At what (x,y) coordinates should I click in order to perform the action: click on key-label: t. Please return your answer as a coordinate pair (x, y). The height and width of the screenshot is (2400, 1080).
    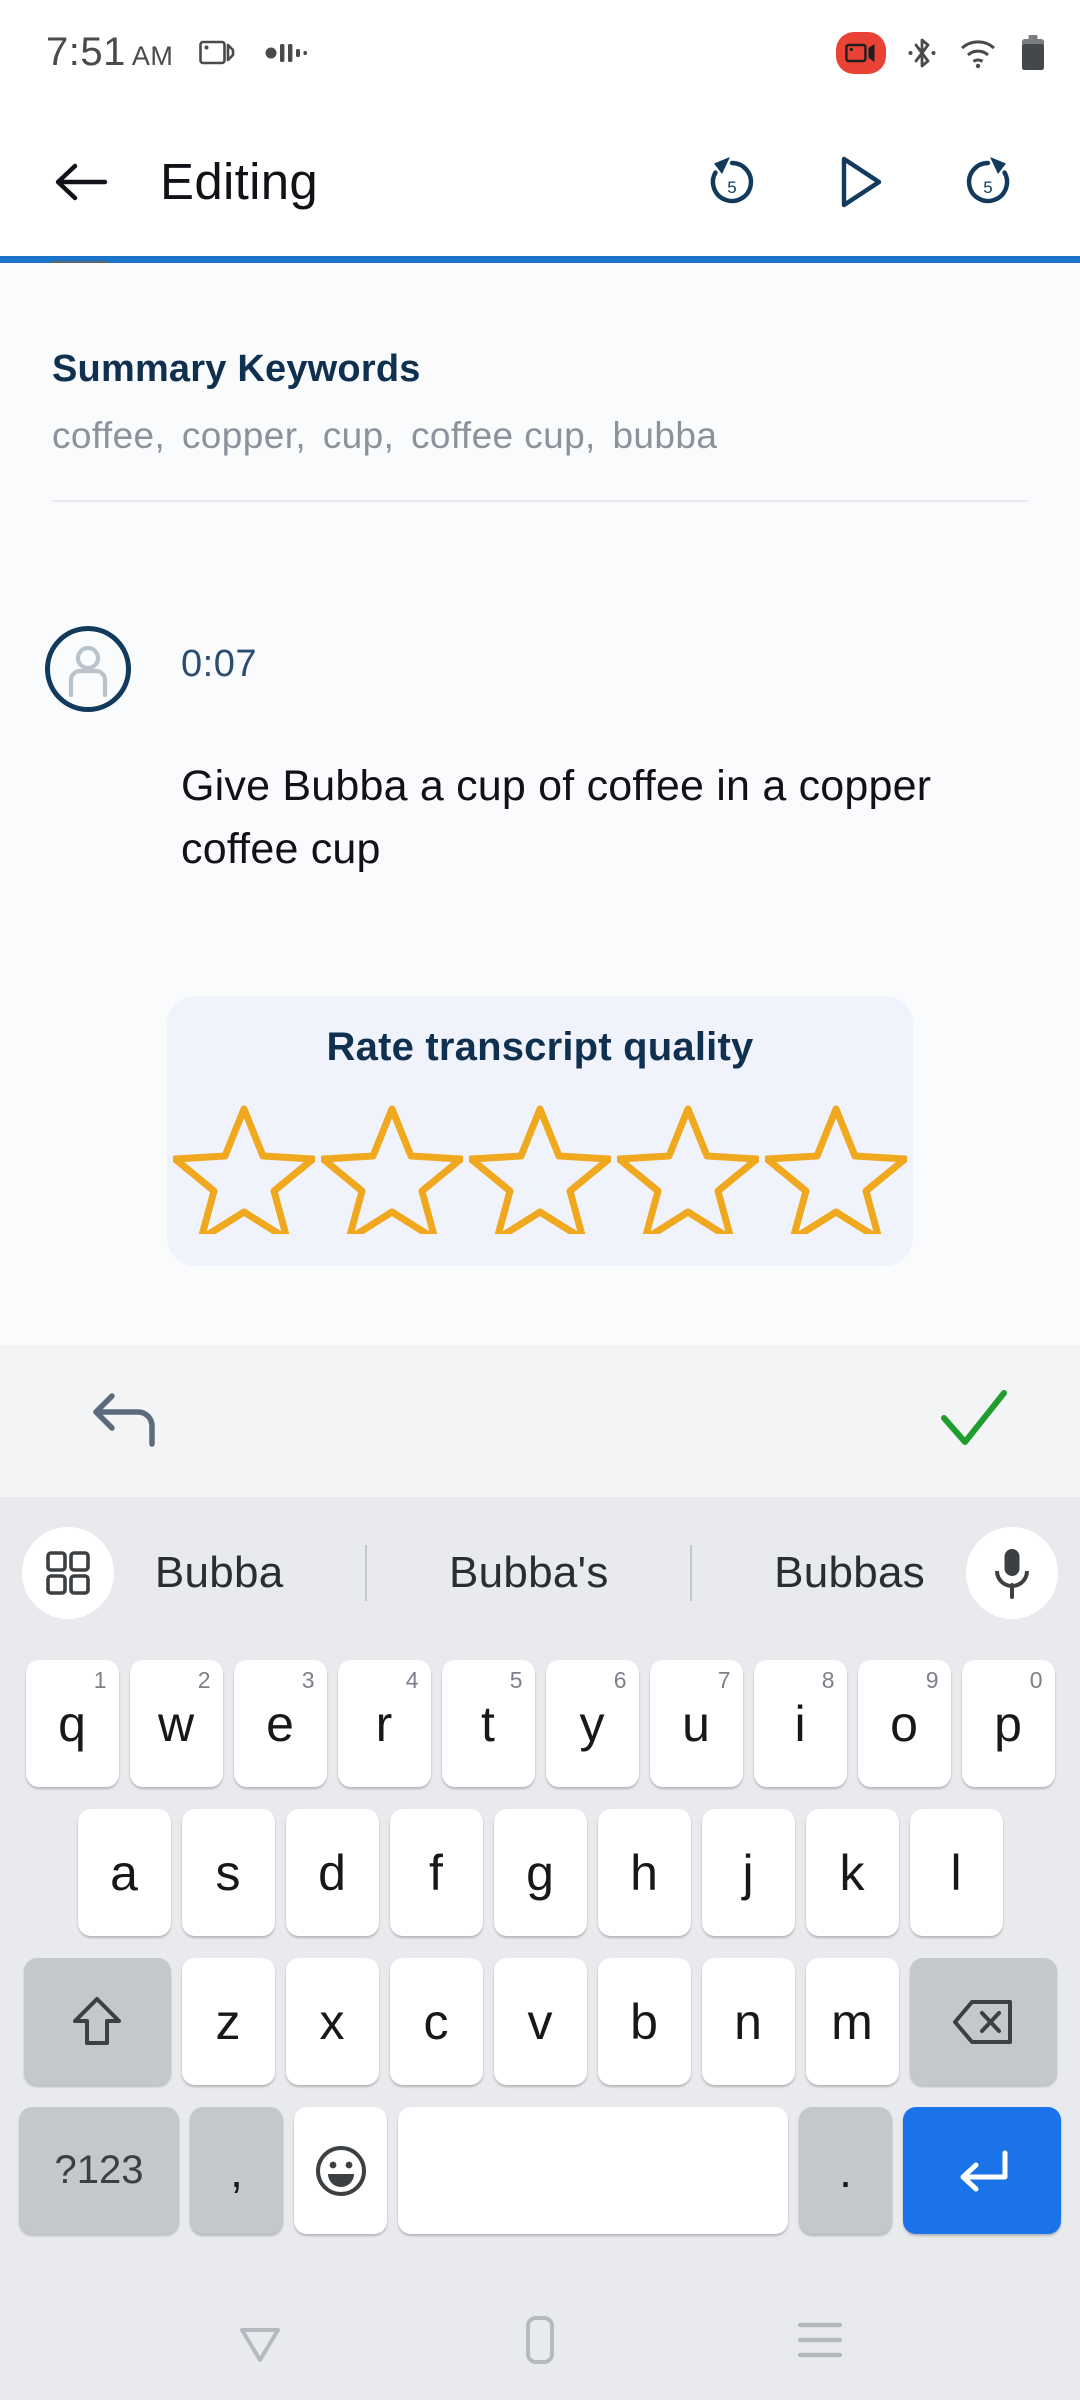
    Looking at the image, I should click on (488, 1723).